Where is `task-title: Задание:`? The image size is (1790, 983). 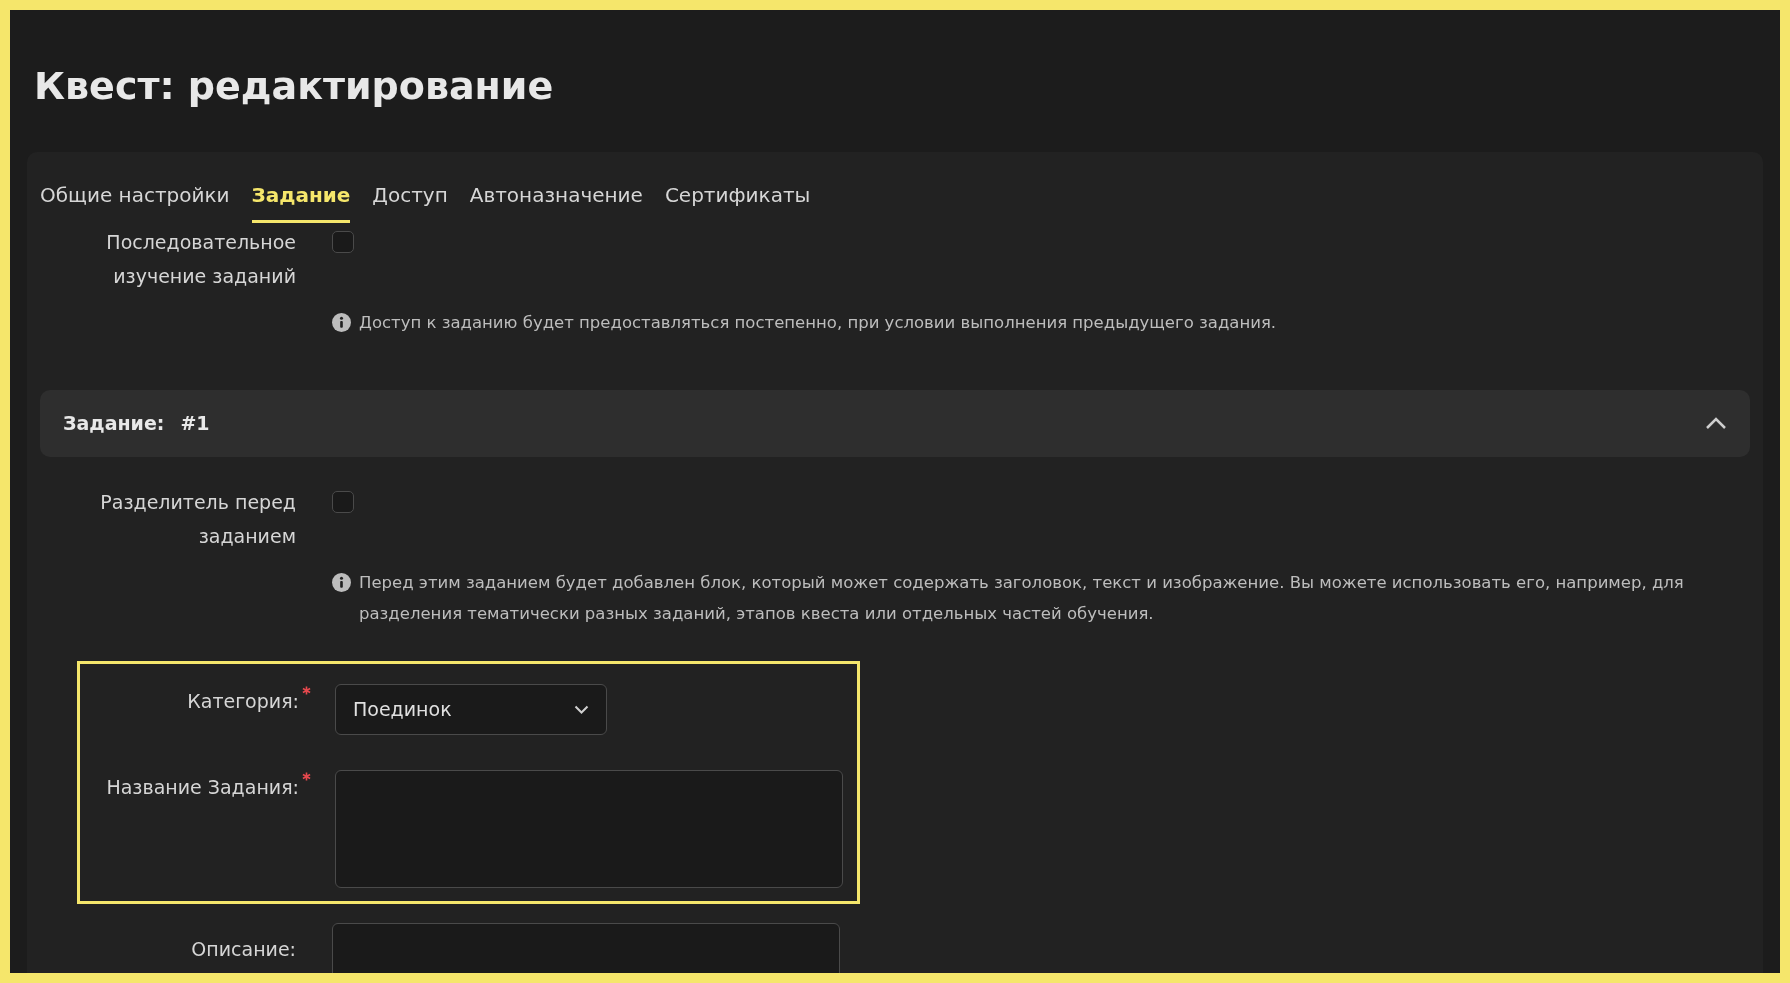 task-title: Задание: is located at coordinates (114, 424).